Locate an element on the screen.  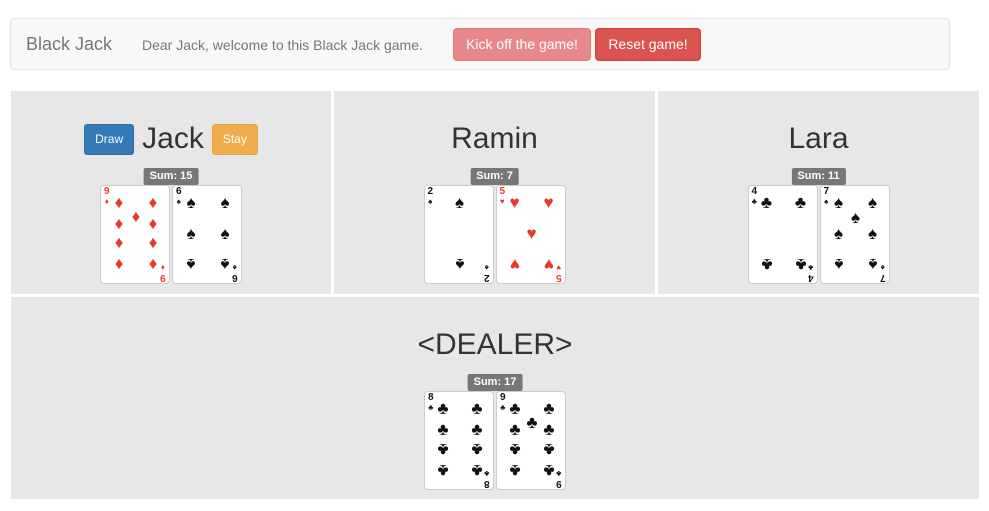
player-name: Jack is located at coordinates (173, 138).